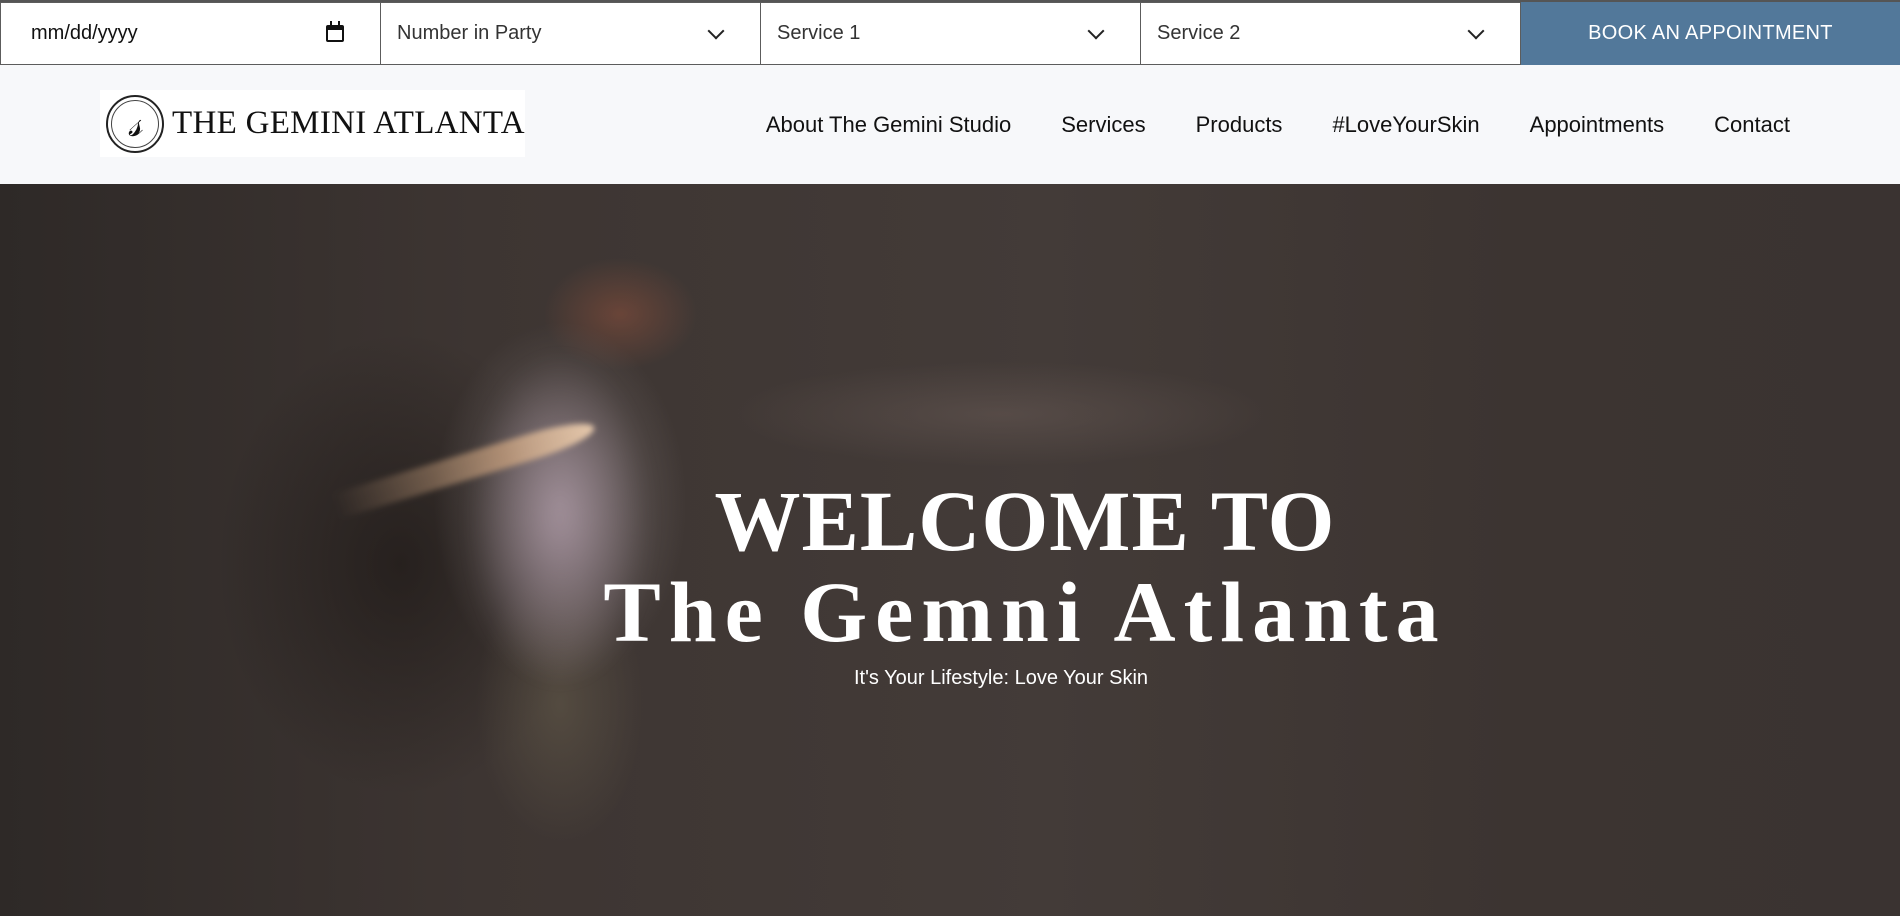  What do you see at coordinates (335, 31) in the screenshot?
I see `calendar-icon` at bounding box center [335, 31].